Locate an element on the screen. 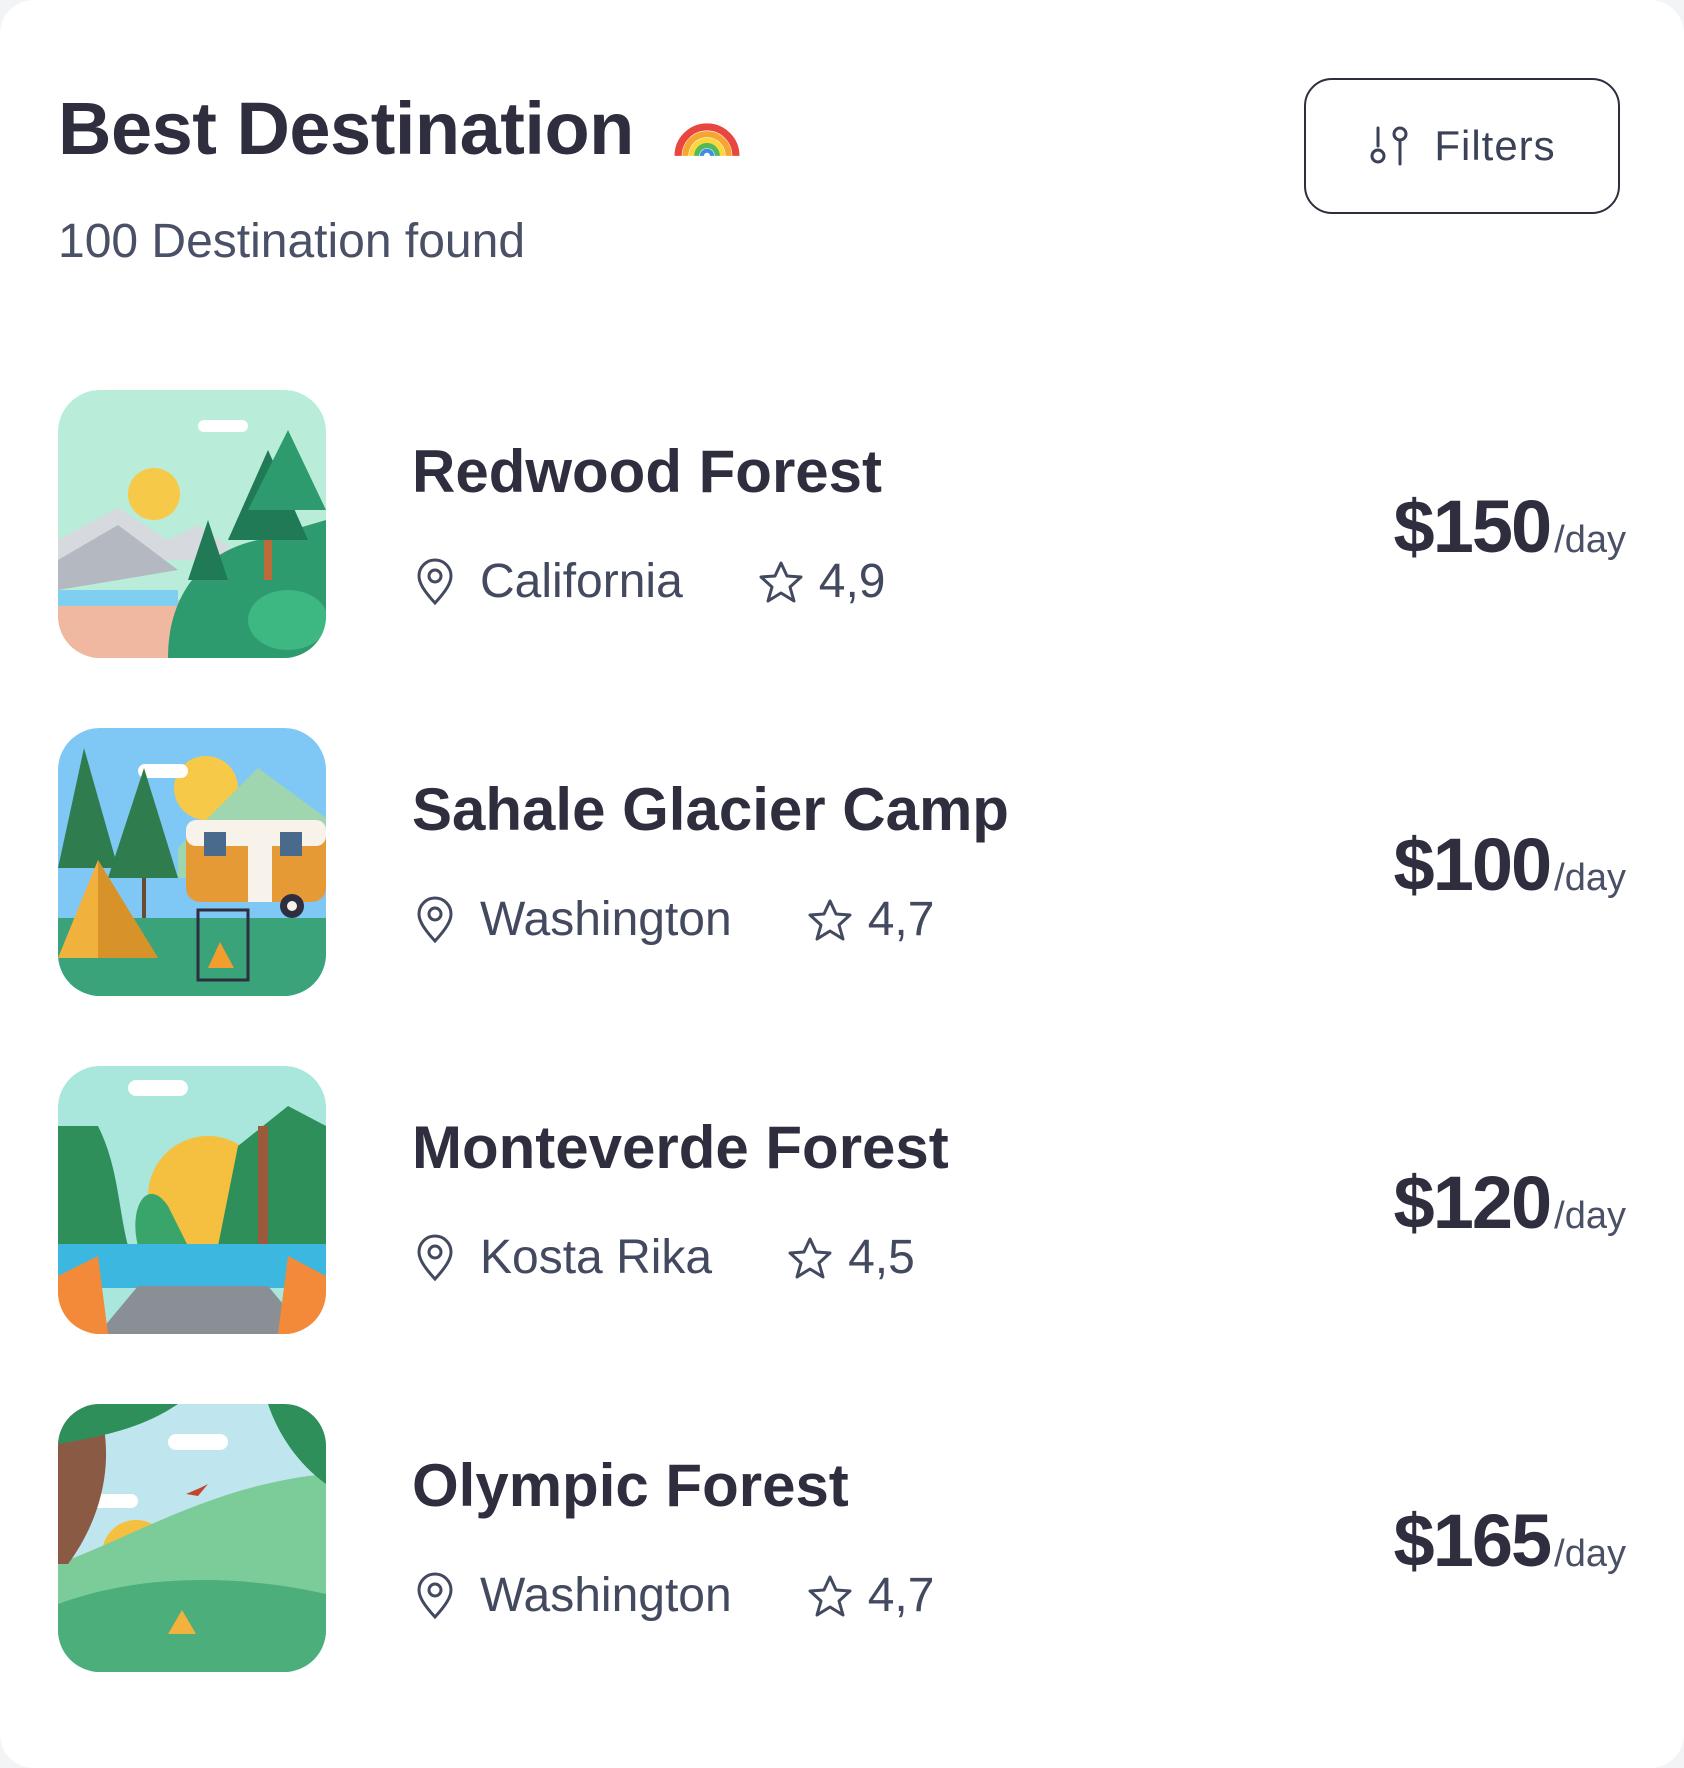  price-amount: $150 is located at coordinates (1473, 526).